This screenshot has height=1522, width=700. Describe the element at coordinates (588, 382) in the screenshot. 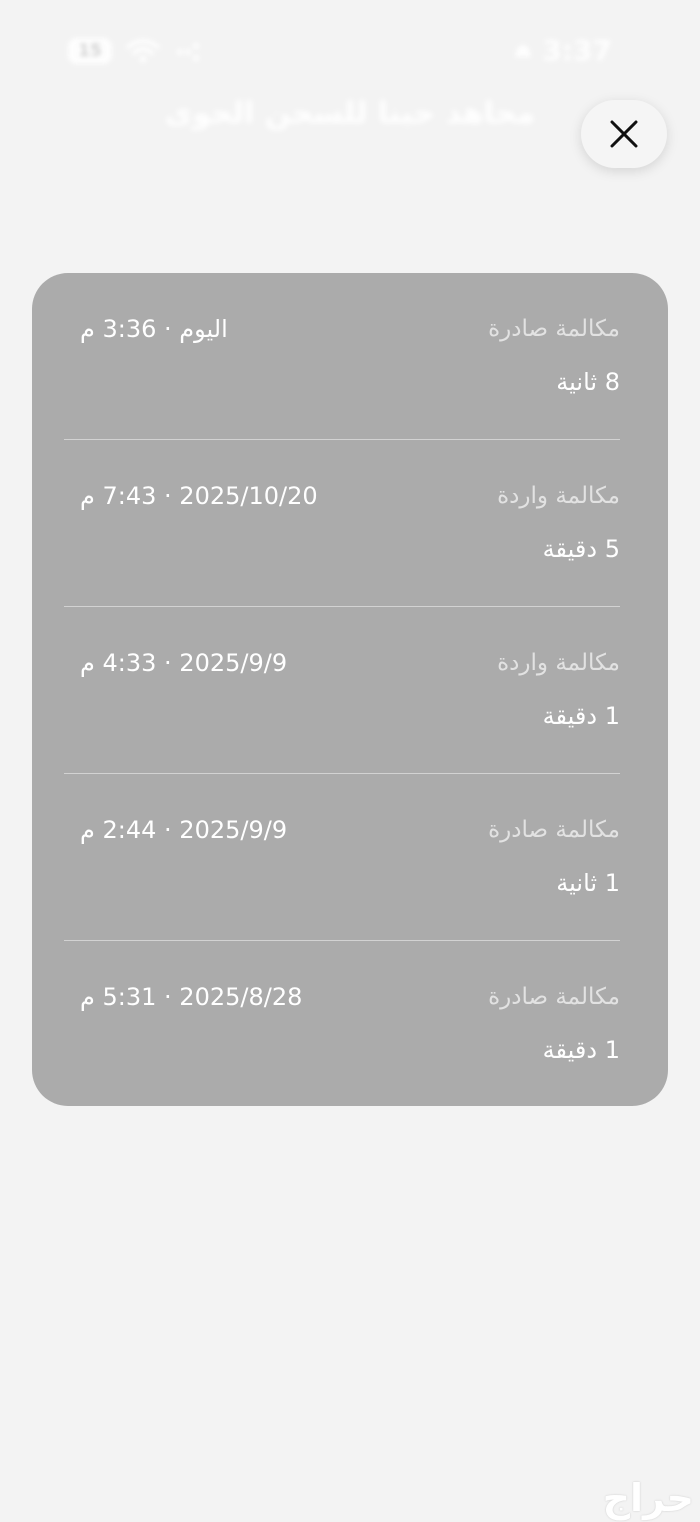

I see `call-duration: 8 ثانية` at that location.